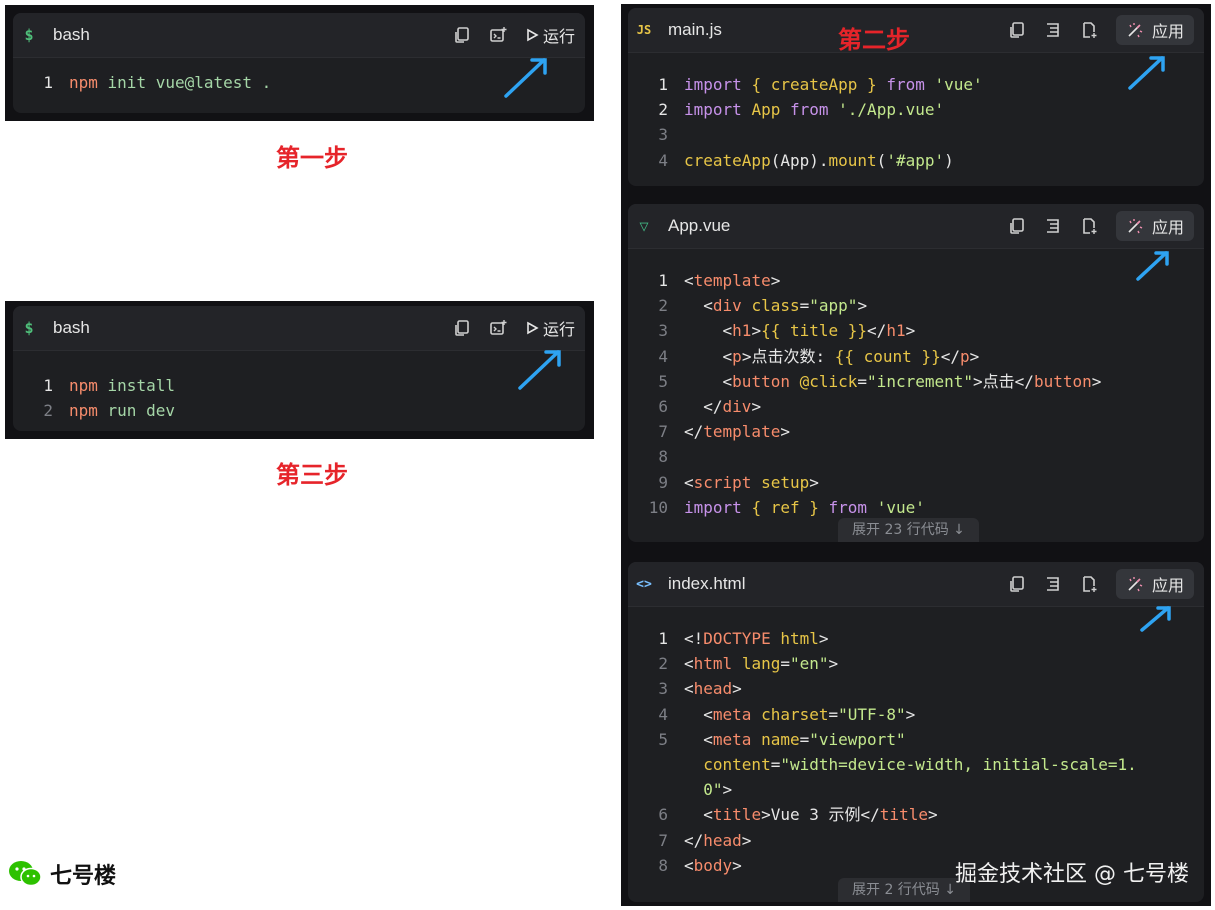 The width and height of the screenshot is (1215, 910). Describe the element at coordinates (743, 638) in the screenshot. I see `code-line: 1 <!DOCTYPE html>` at that location.